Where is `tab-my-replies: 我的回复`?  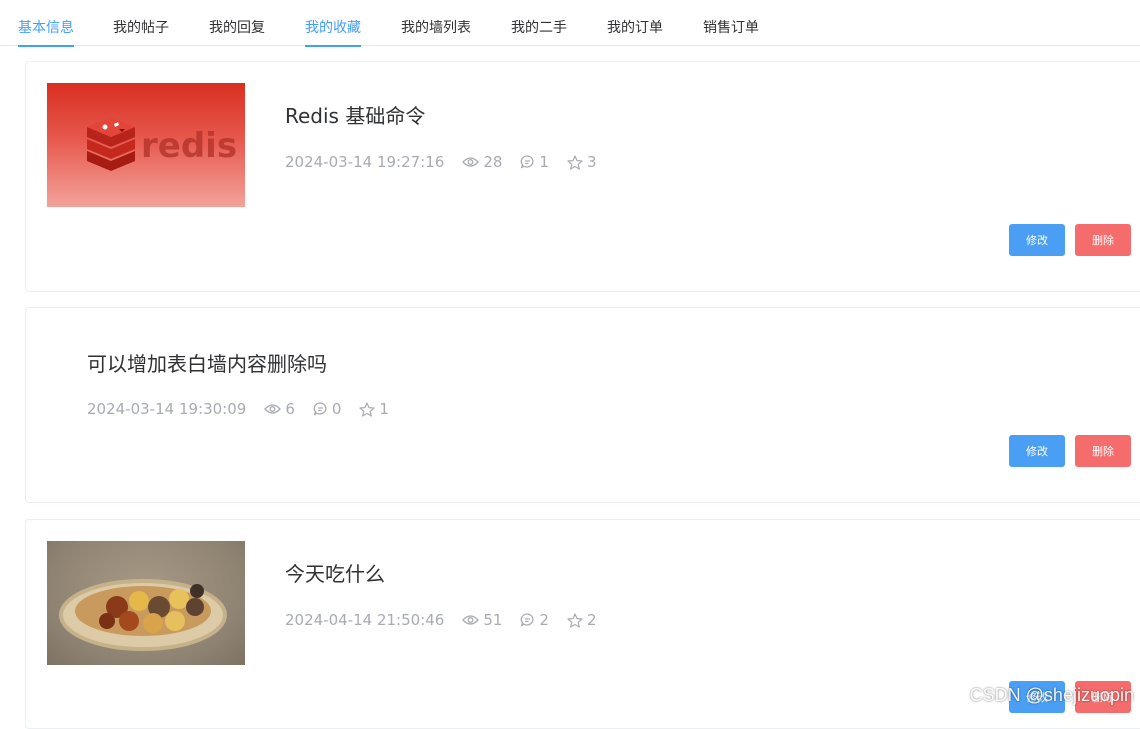
tab-my-replies: 我的回复 is located at coordinates (237, 23).